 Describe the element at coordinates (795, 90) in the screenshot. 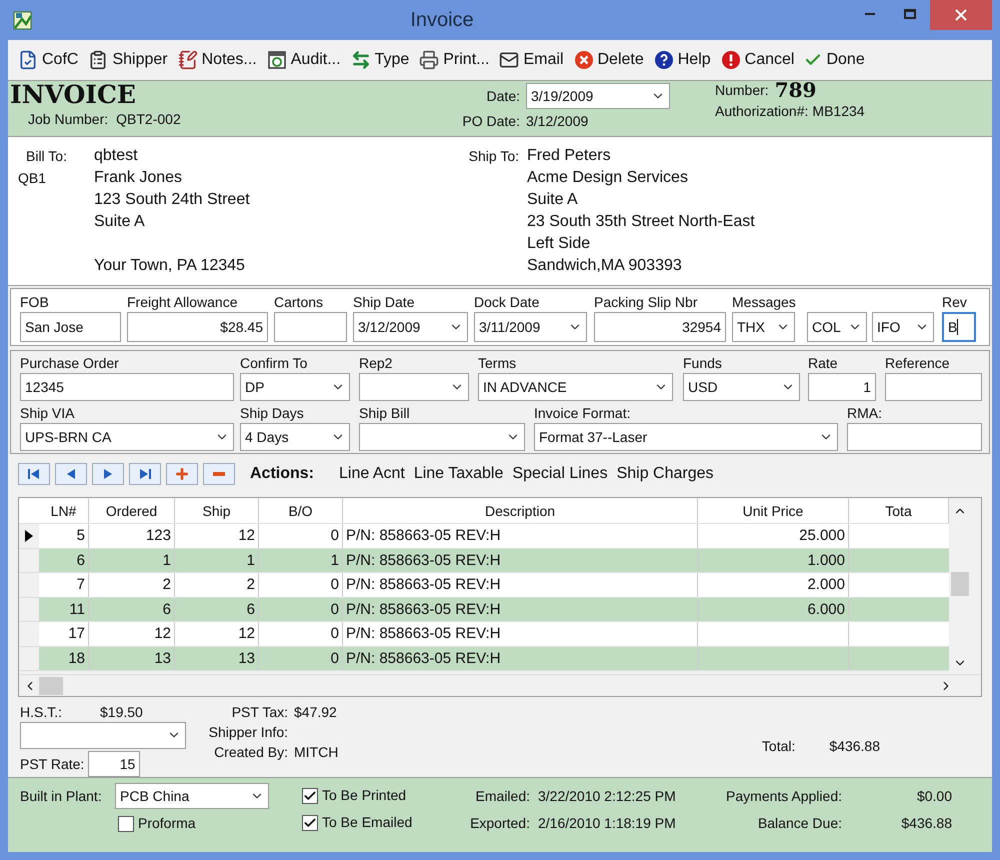

I see `invoice-number: 789` at that location.